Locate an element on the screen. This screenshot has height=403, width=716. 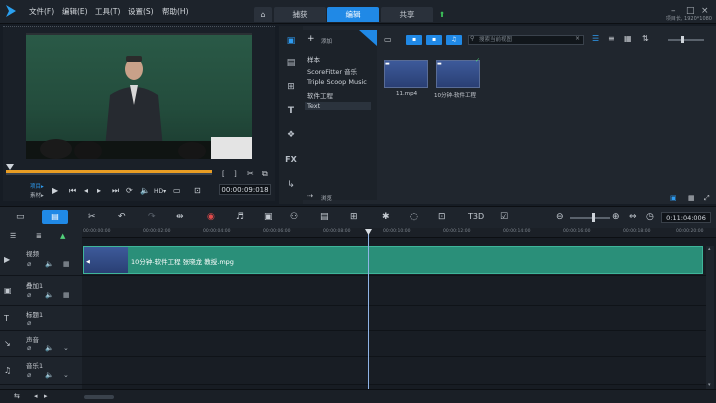
overlay-lane is located at coordinates (394, 291).